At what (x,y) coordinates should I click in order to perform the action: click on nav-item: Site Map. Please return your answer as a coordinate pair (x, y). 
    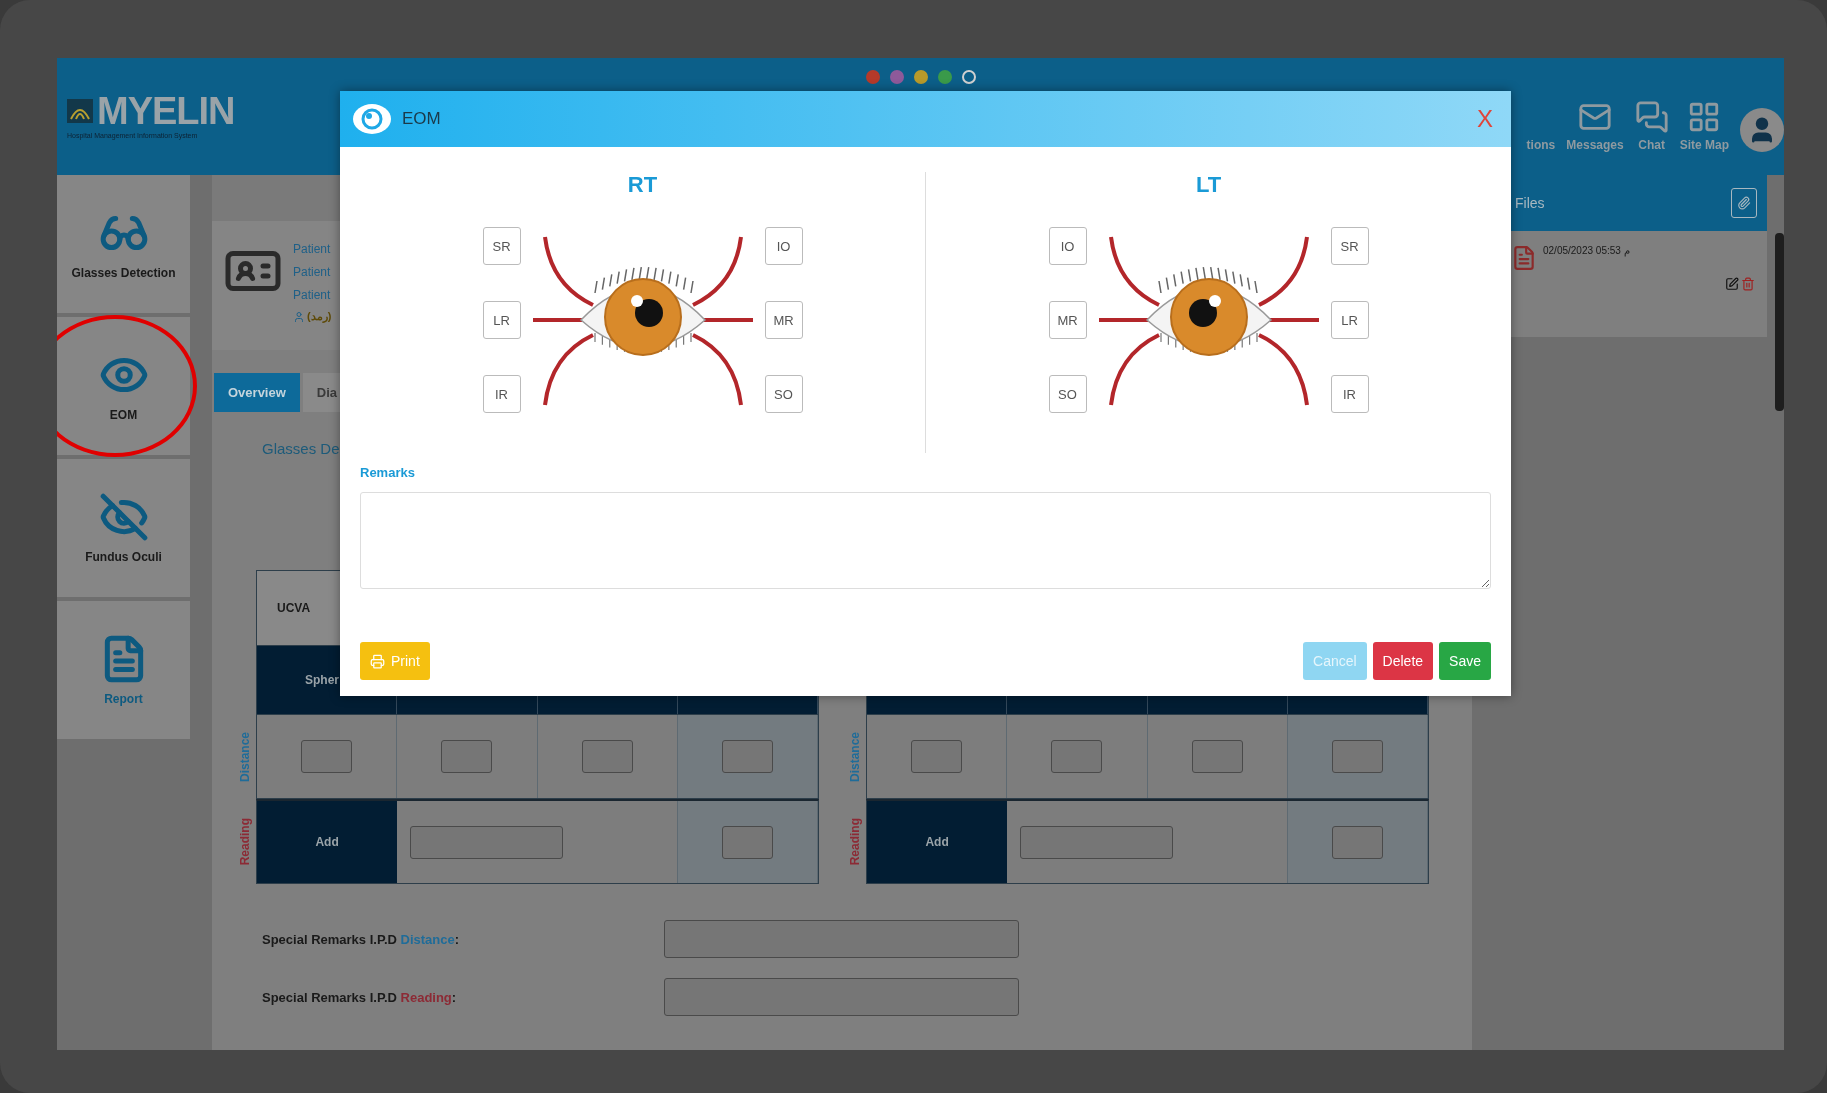
    Looking at the image, I should click on (1704, 126).